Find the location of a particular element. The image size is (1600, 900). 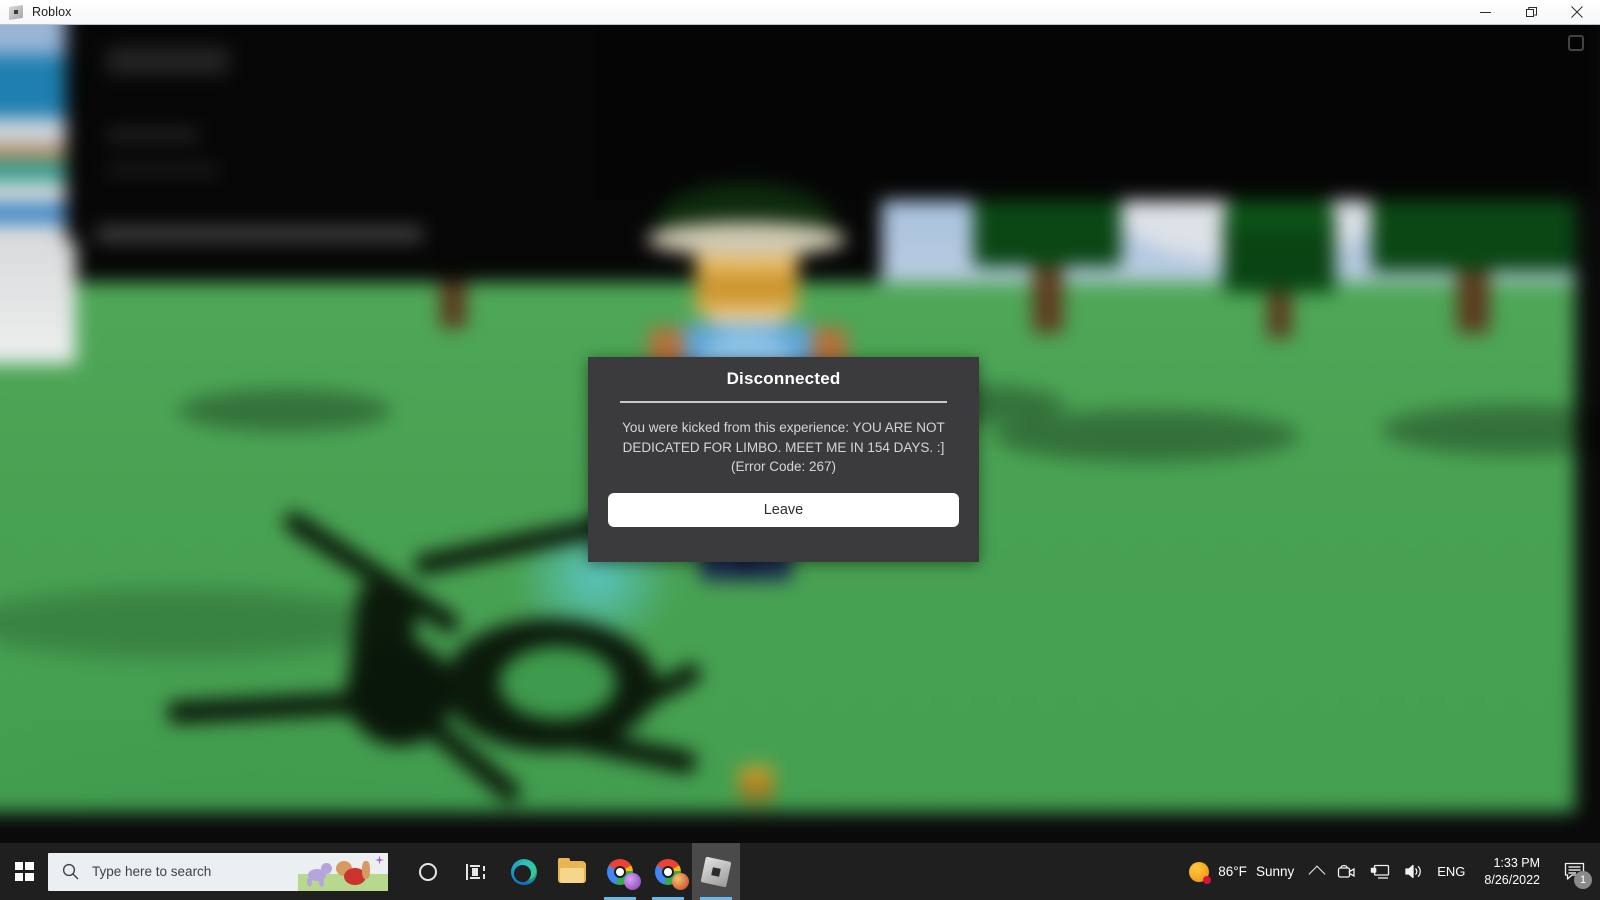

system-tray: 86°F Sunny ENG 1:33 PM 8/26/2022 1 is located at coordinates (1387, 871).